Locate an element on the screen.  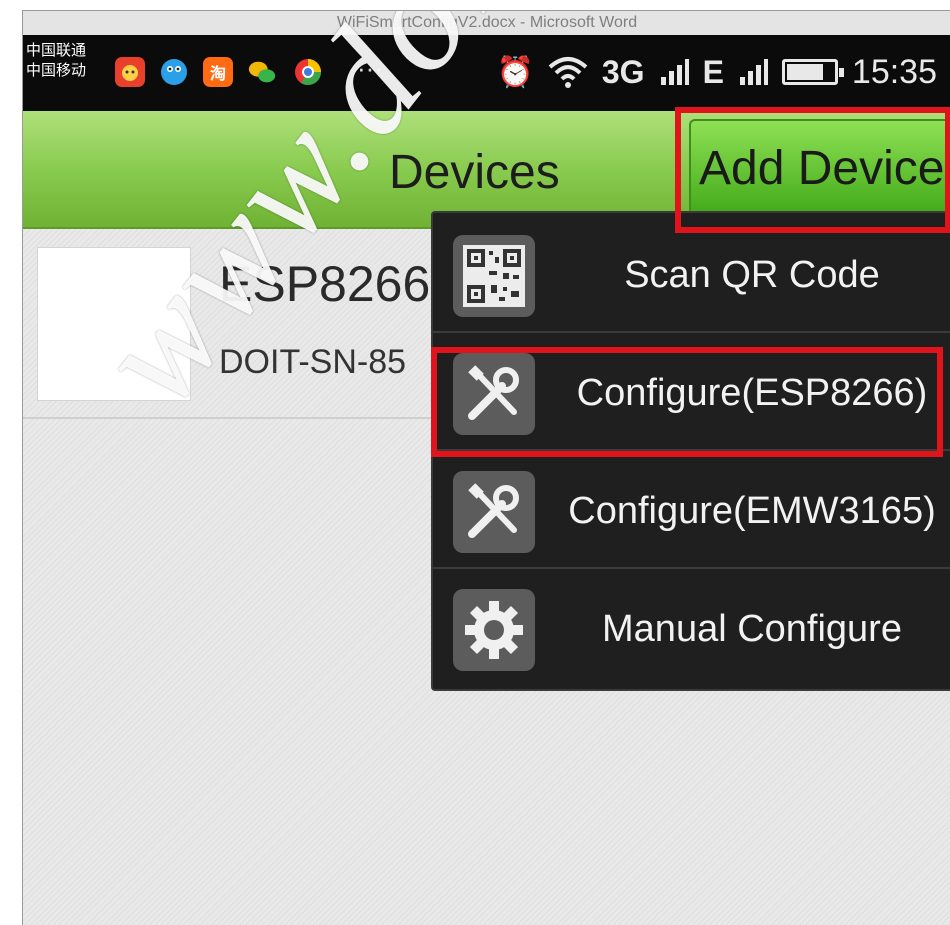
network-3g-label: 3G is located at coordinates (623, 71).